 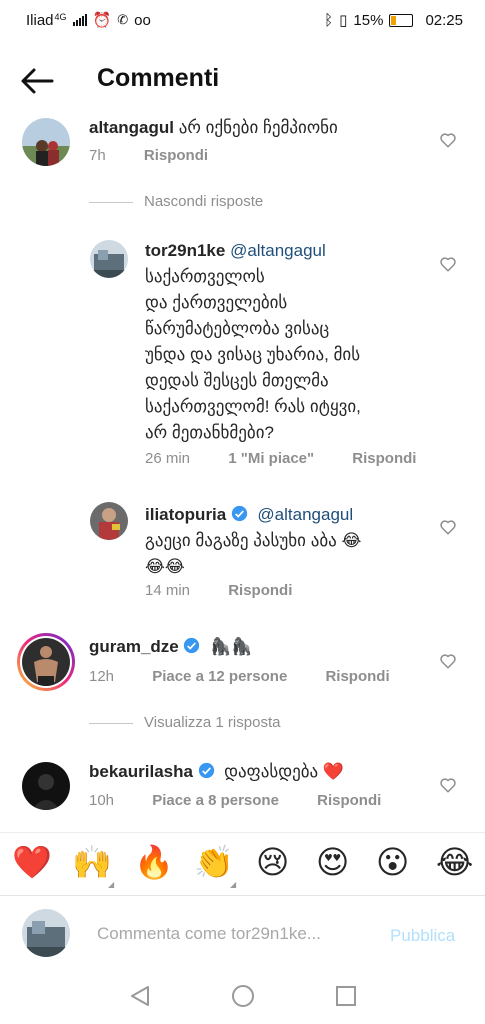 I want to click on whatsapp-icon: ✆, so click(x=123, y=19).